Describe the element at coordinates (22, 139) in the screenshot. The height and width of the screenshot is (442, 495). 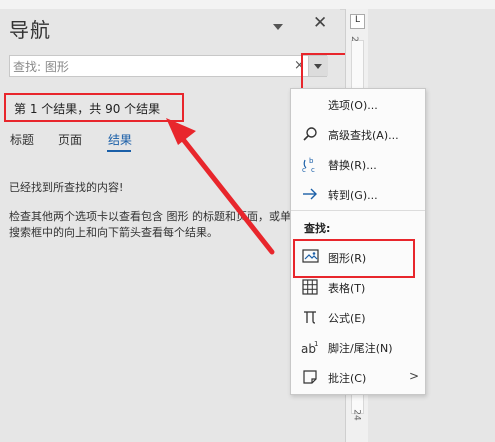
I see `tab-headings: 标题` at that location.